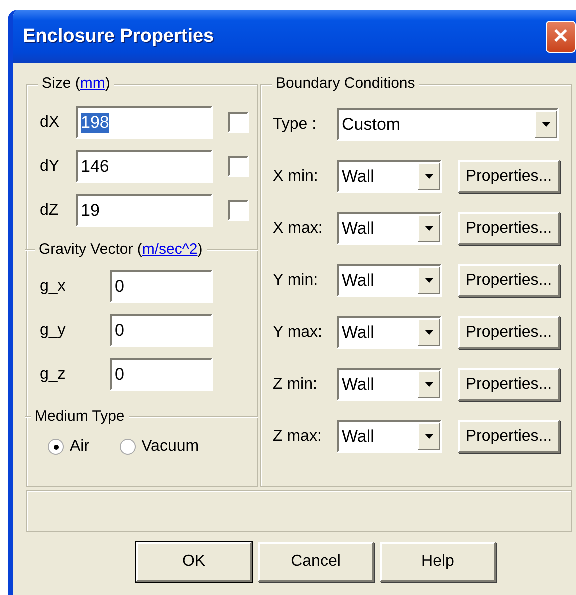  I want to click on group-label: Size (mm), so click(76, 84).